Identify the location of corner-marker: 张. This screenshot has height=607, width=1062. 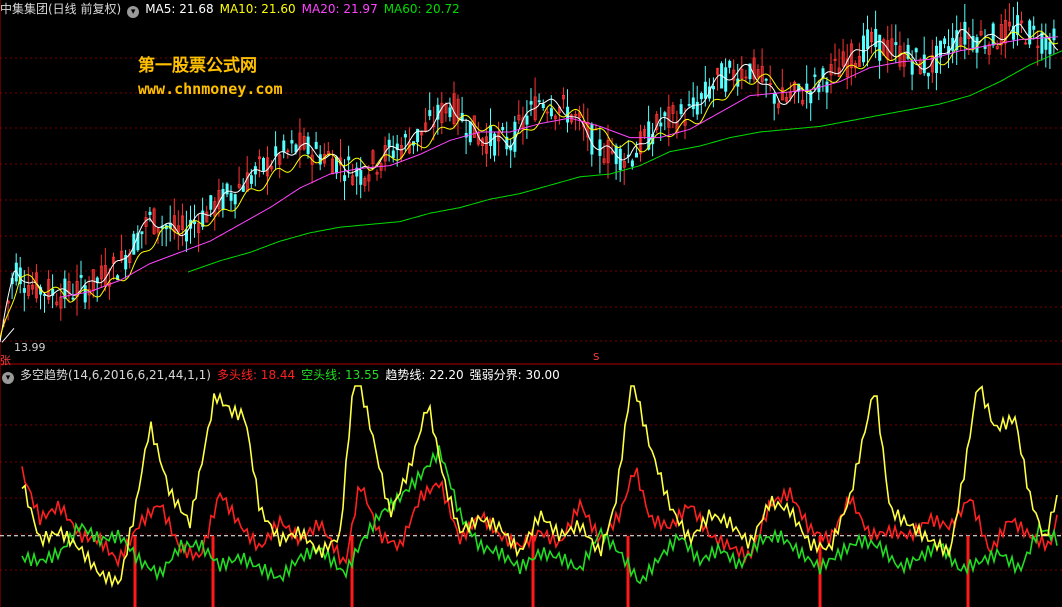
(5, 360).